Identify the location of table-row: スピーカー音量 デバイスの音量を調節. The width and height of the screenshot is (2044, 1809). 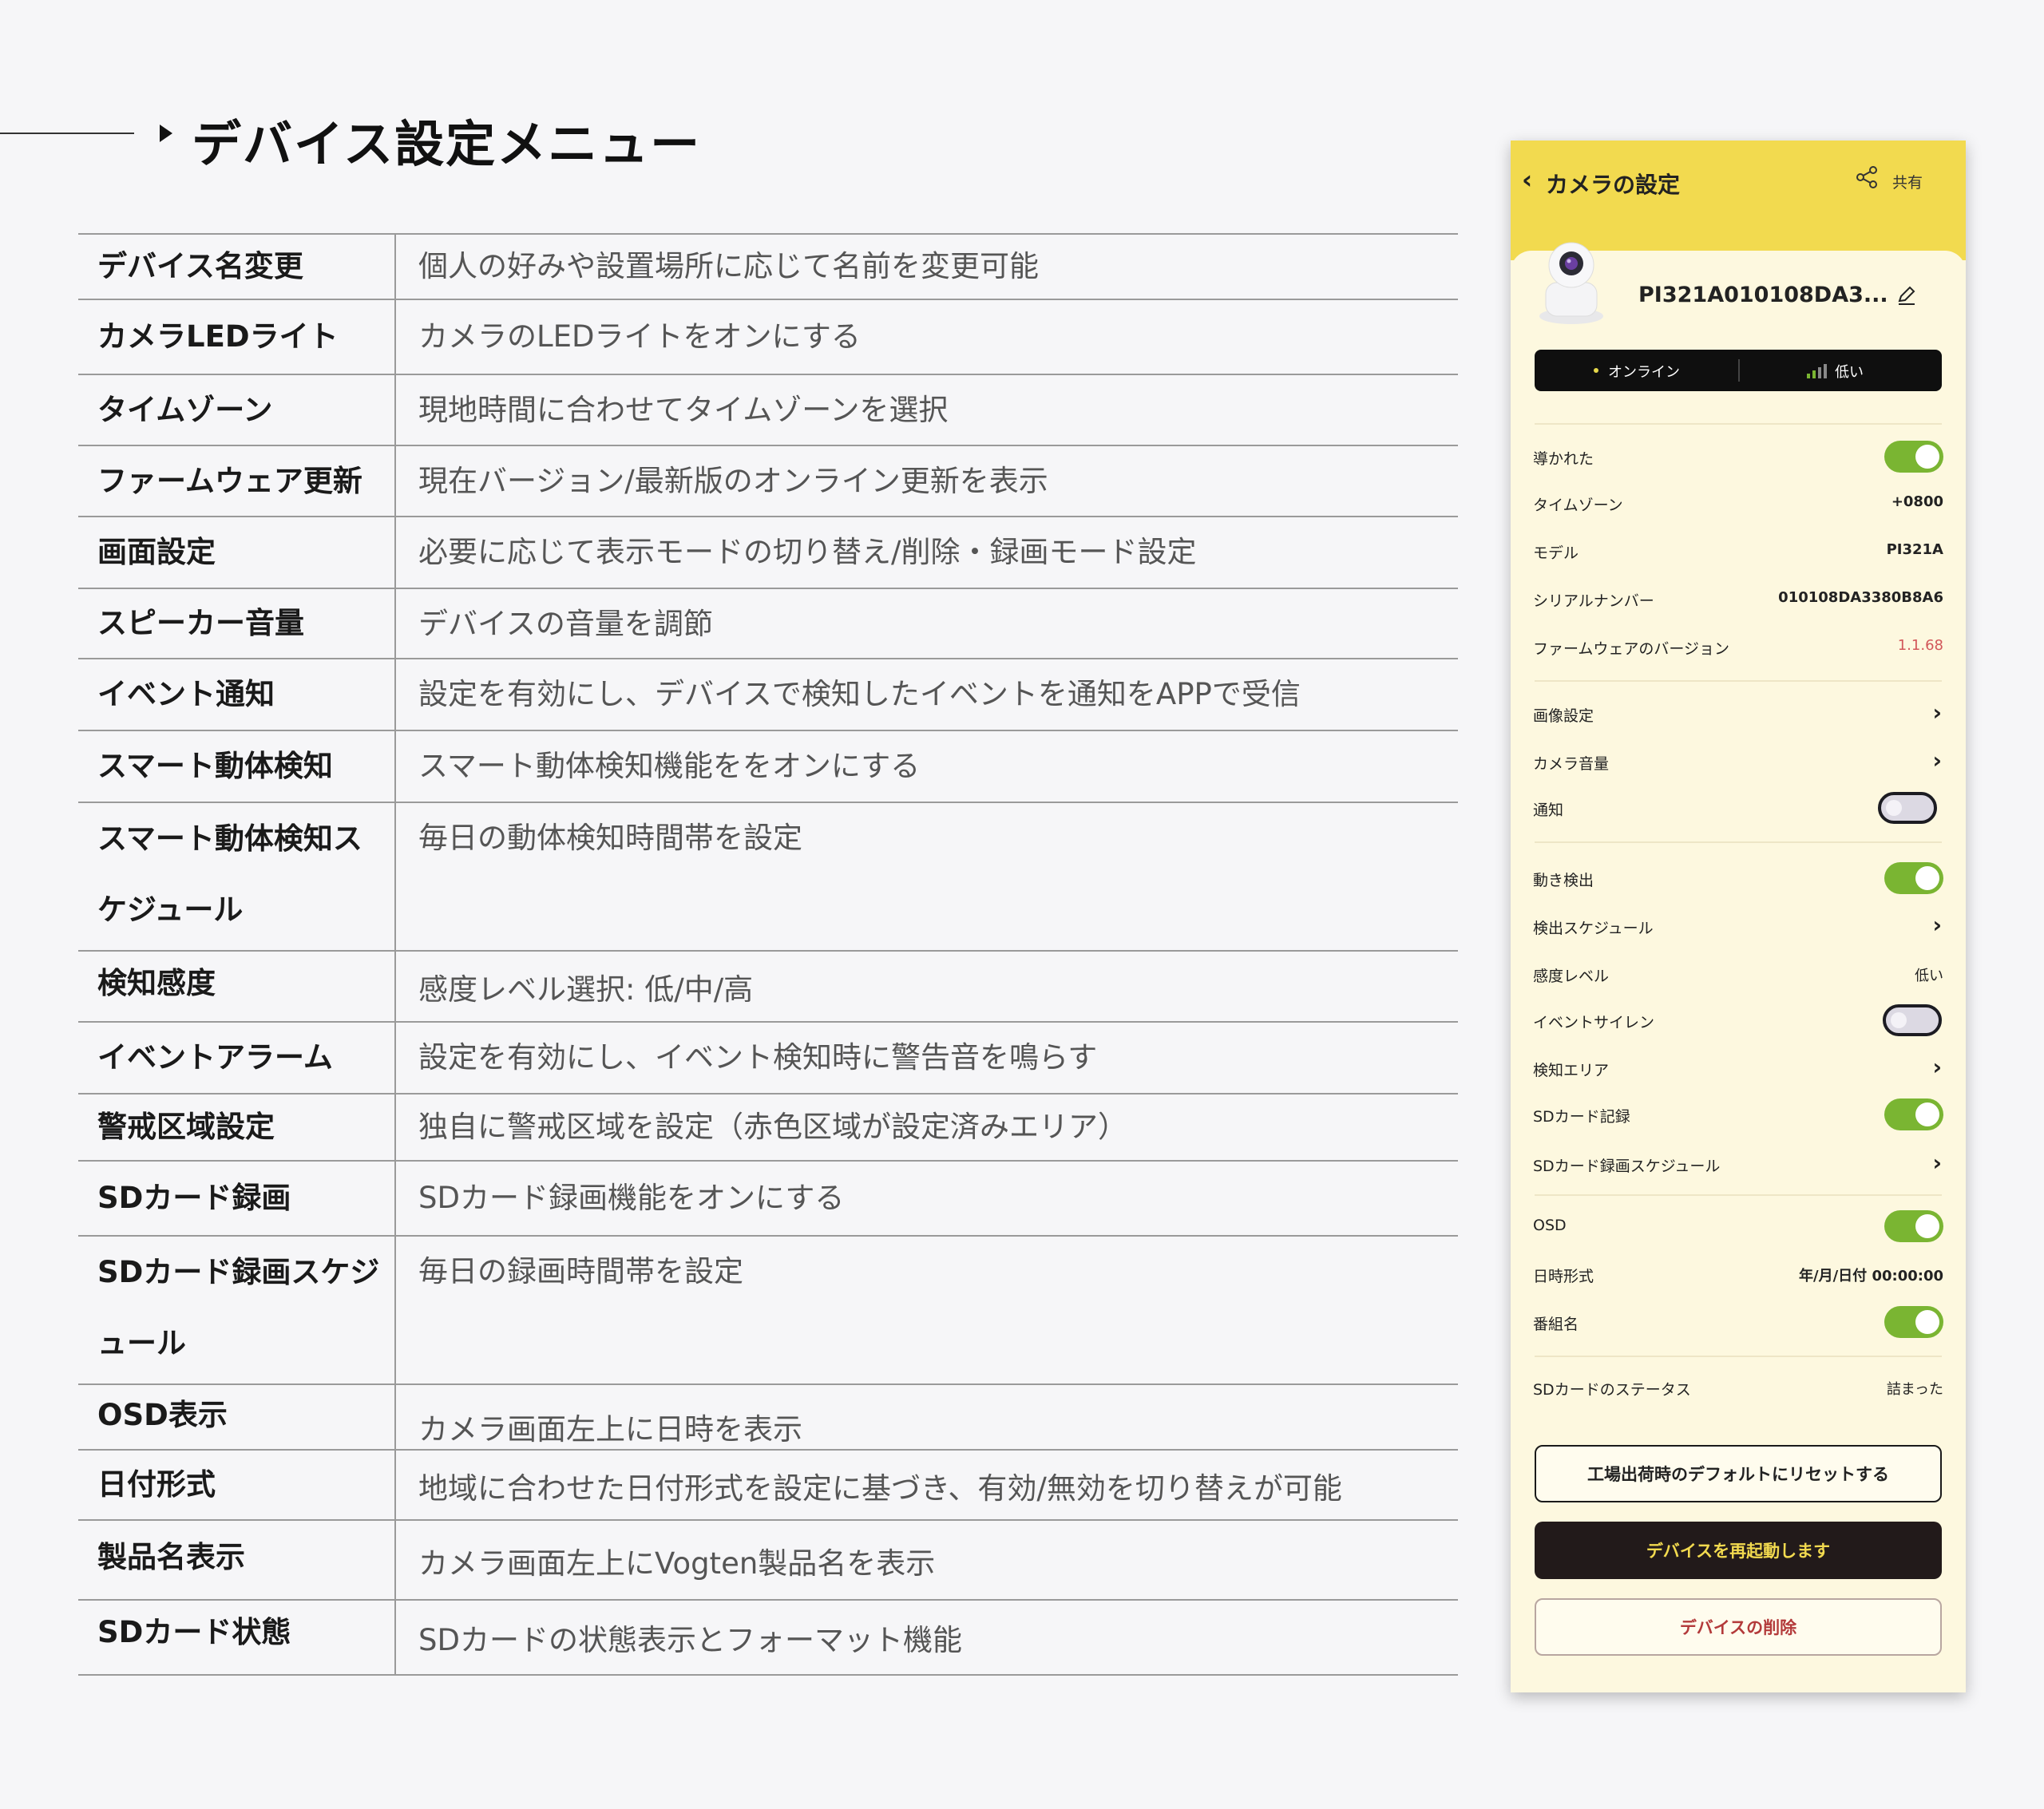
(768, 624).